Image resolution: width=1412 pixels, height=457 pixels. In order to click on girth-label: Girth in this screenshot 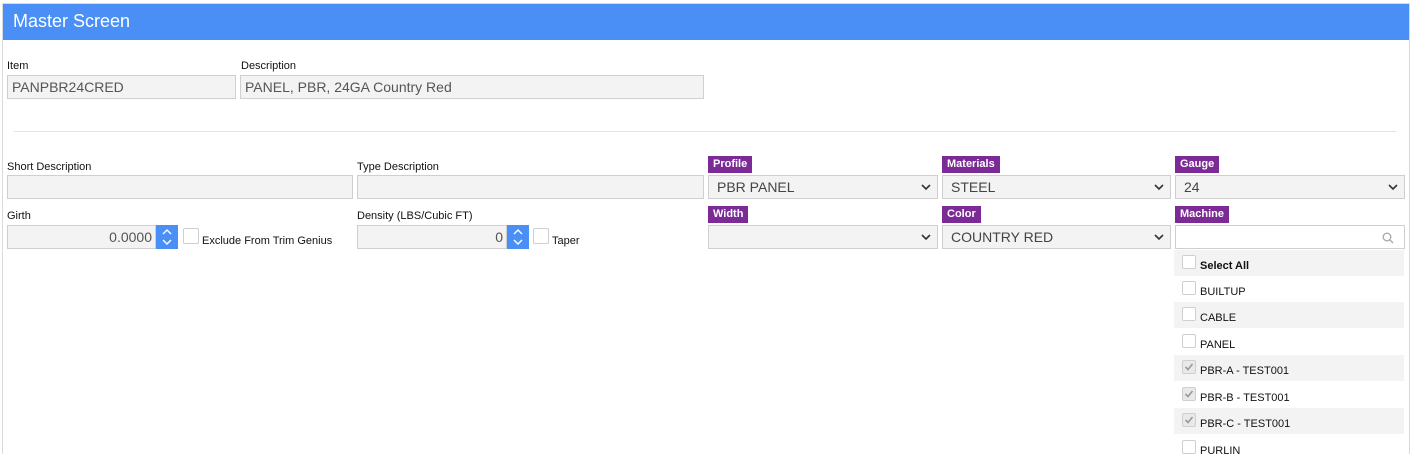, I will do `click(19, 216)`.